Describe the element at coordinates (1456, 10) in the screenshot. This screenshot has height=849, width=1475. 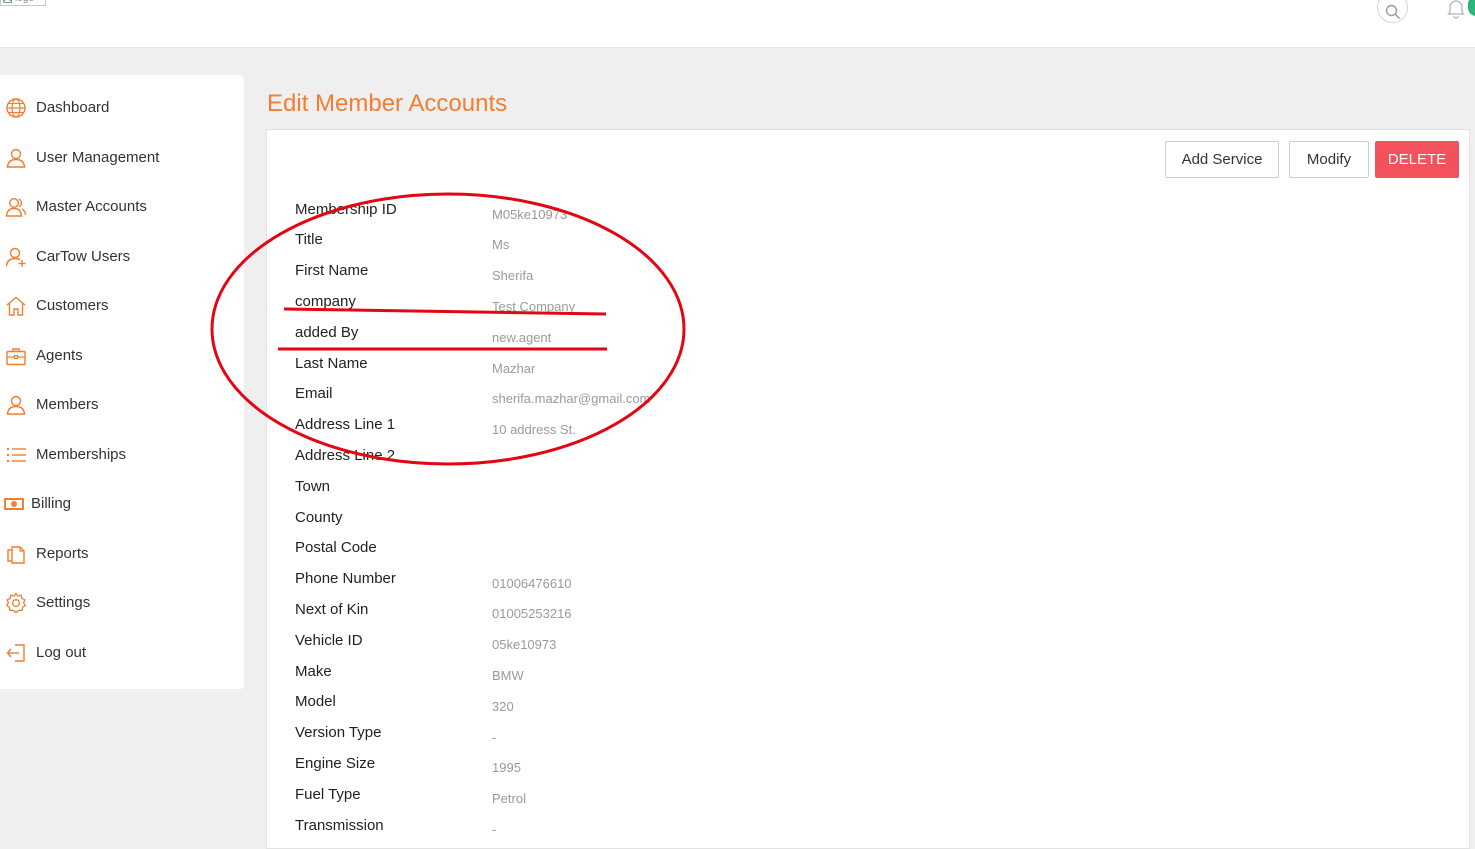
I see `bell-icon` at that location.